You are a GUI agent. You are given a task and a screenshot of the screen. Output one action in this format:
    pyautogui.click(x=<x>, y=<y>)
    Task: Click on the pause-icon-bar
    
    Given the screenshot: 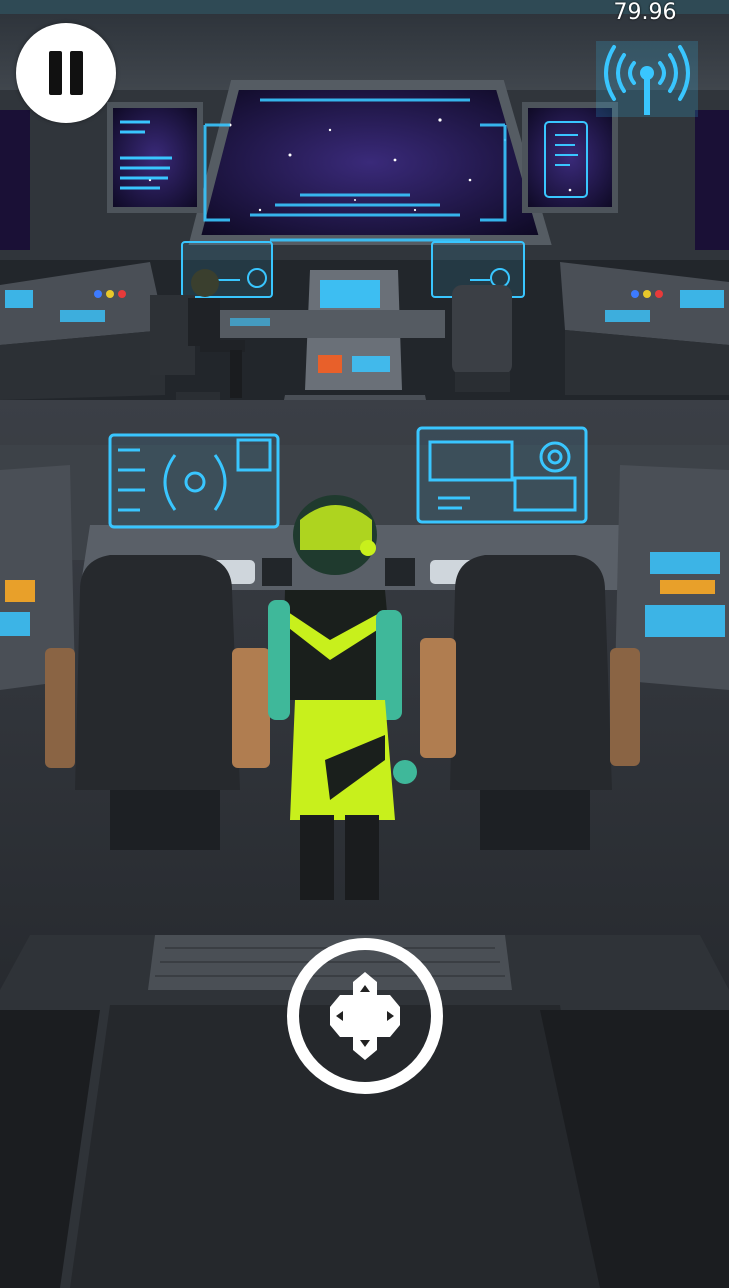 What is the action you would take?
    pyautogui.click(x=76, y=73)
    